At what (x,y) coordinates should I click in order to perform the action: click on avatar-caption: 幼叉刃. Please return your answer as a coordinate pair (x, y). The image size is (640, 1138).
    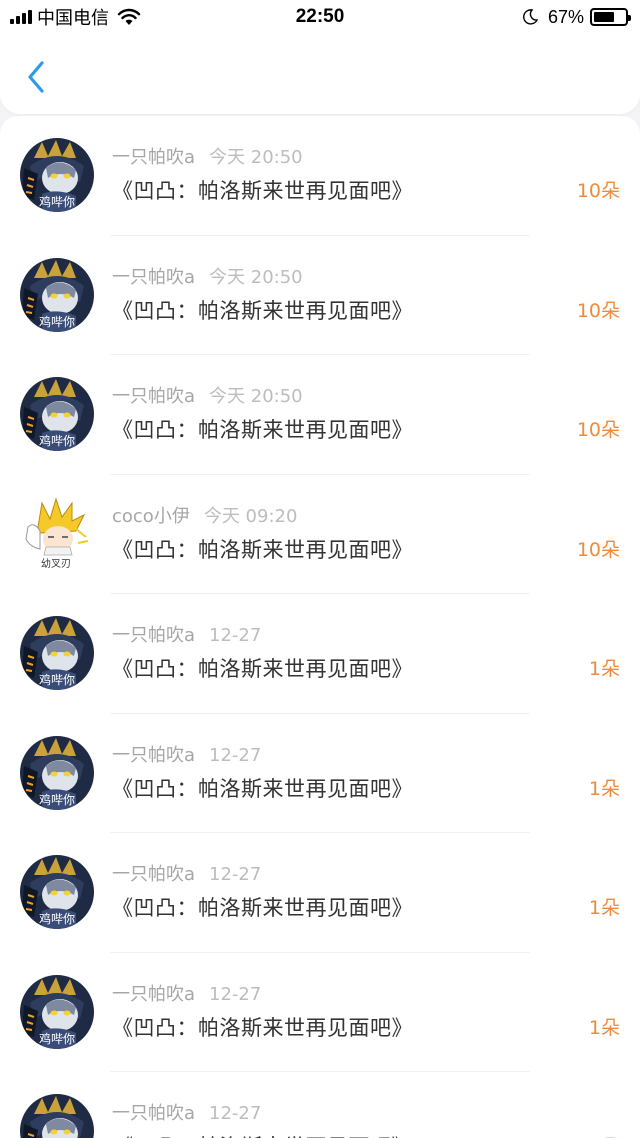
    Looking at the image, I should click on (56, 563).